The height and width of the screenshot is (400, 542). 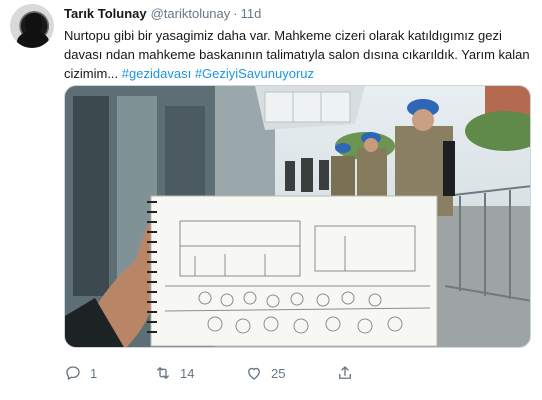 What do you see at coordinates (187, 373) in the screenshot?
I see `retweet-count: 14` at bounding box center [187, 373].